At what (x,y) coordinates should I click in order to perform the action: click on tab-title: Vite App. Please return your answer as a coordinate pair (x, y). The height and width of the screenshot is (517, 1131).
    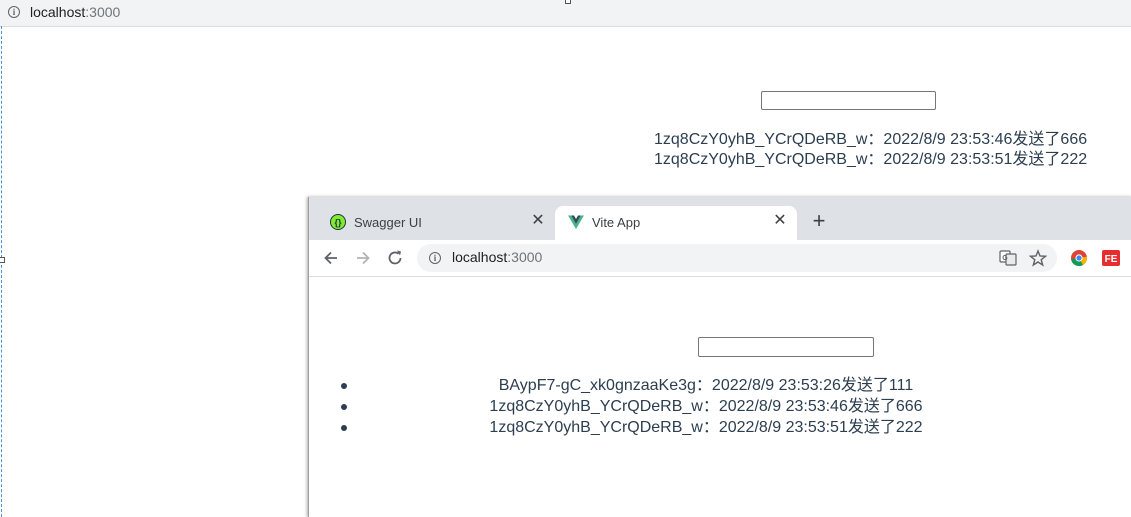
    Looking at the image, I should click on (616, 222).